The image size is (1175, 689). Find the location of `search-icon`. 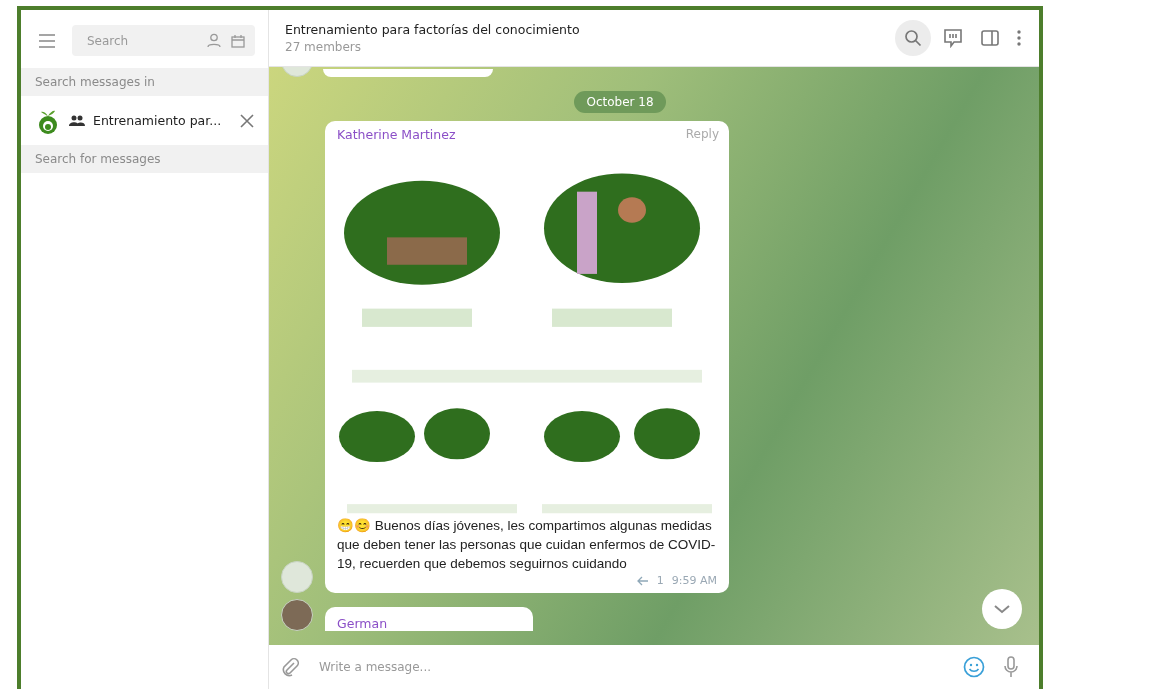

search-icon is located at coordinates (913, 38).